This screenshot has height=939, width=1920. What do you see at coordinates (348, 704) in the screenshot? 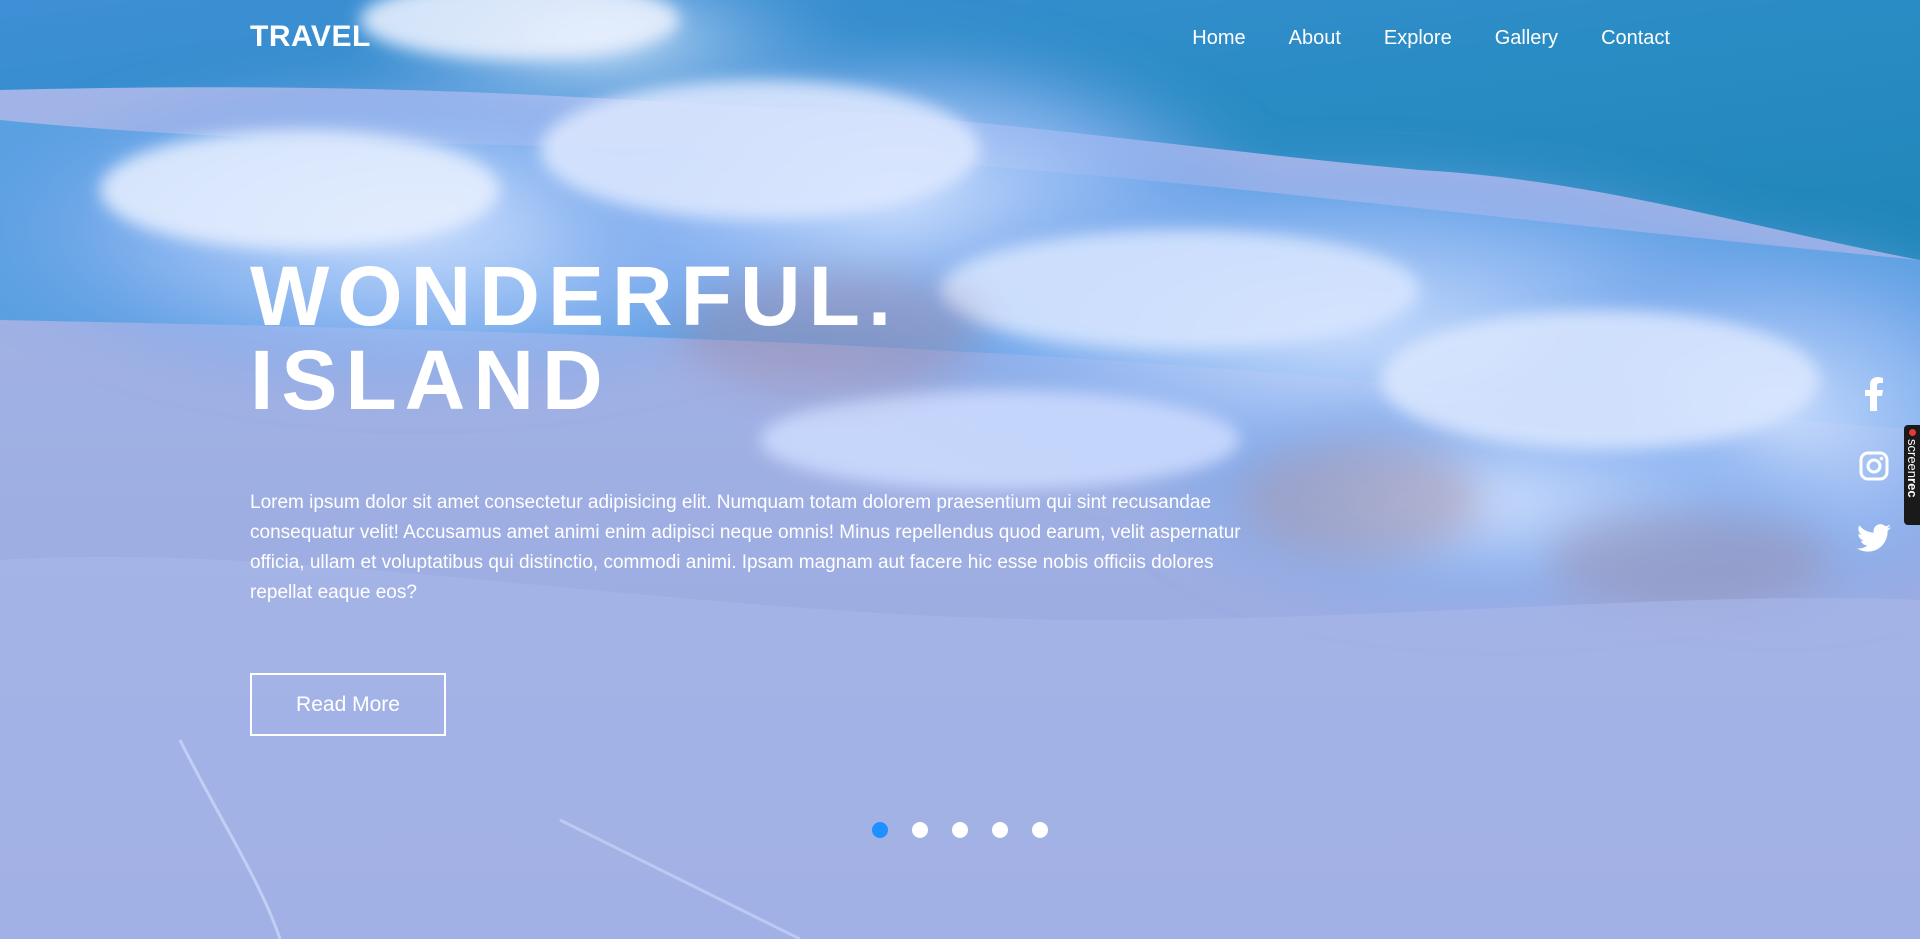
I see `read-more-button: Read More` at bounding box center [348, 704].